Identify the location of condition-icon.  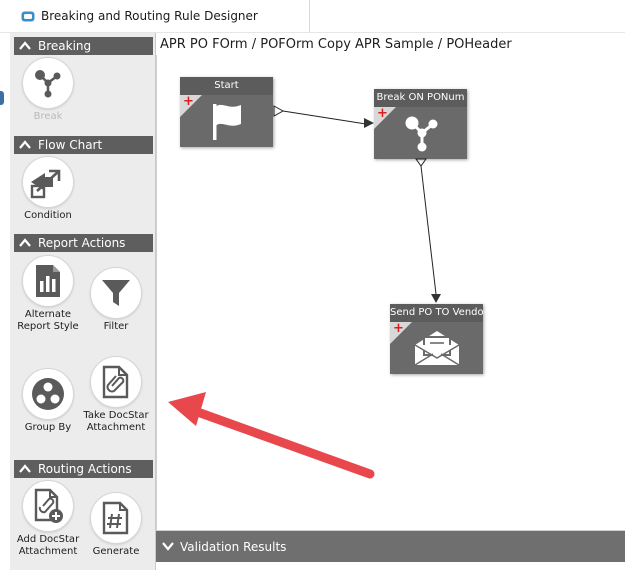
(45, 184).